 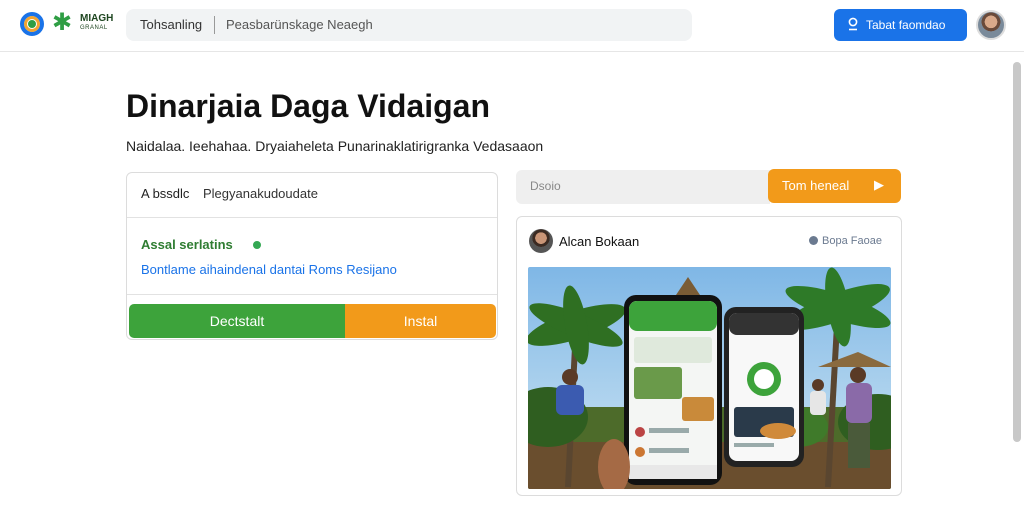 I want to click on header-action-label: Tabat faomdao, so click(x=906, y=25).